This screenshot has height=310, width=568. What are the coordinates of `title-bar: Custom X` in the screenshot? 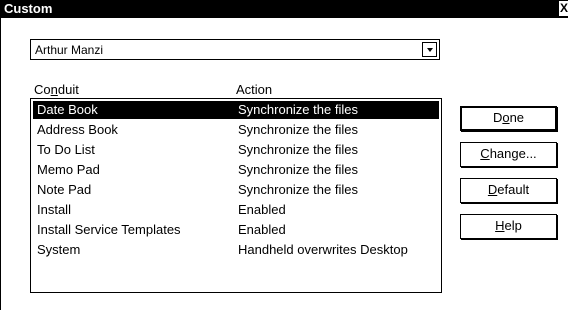 It's located at (284, 9).